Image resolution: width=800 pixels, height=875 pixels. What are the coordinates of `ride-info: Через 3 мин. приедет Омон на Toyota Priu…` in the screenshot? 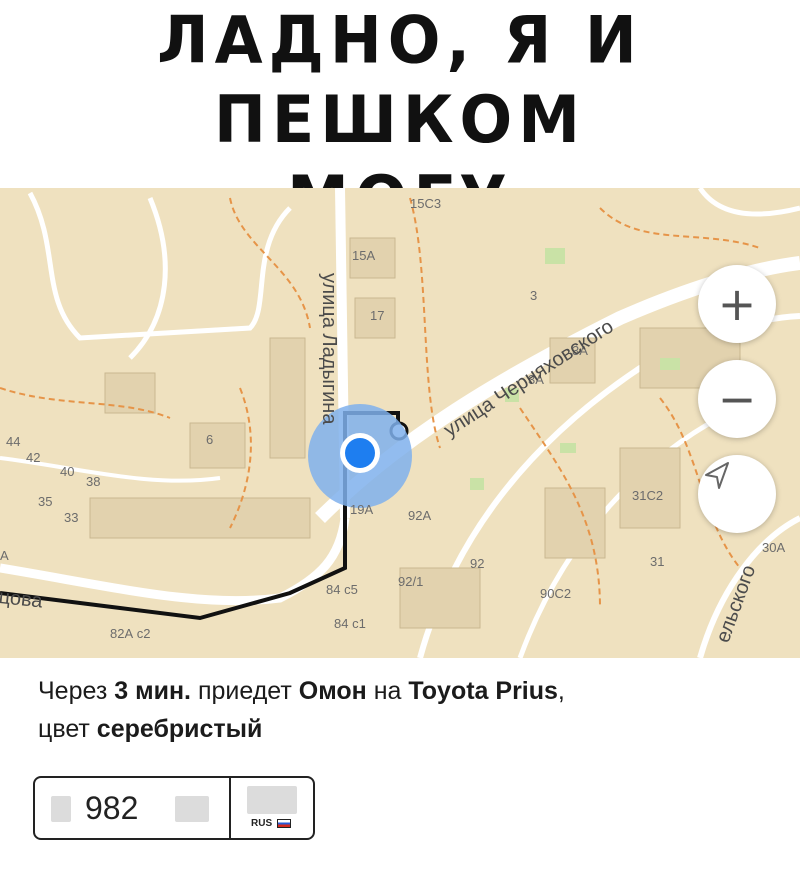 It's located at (408, 710).